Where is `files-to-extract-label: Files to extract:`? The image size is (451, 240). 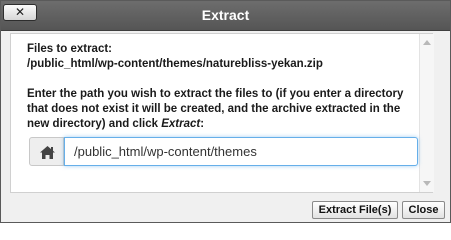 files-to-extract-label: Files to extract: is located at coordinates (69, 49).